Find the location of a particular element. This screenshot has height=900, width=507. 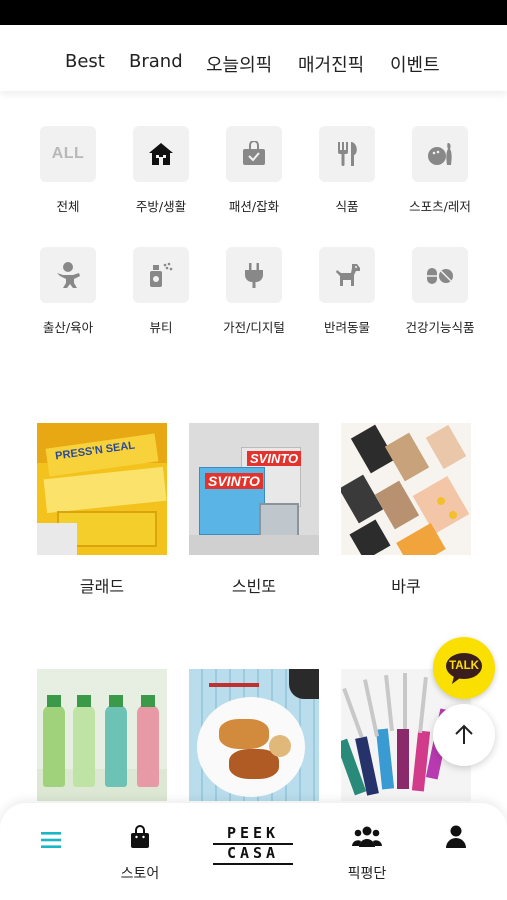

brand-card-glad: PRESS'N SEAL 글래드 is located at coordinates (102, 510).